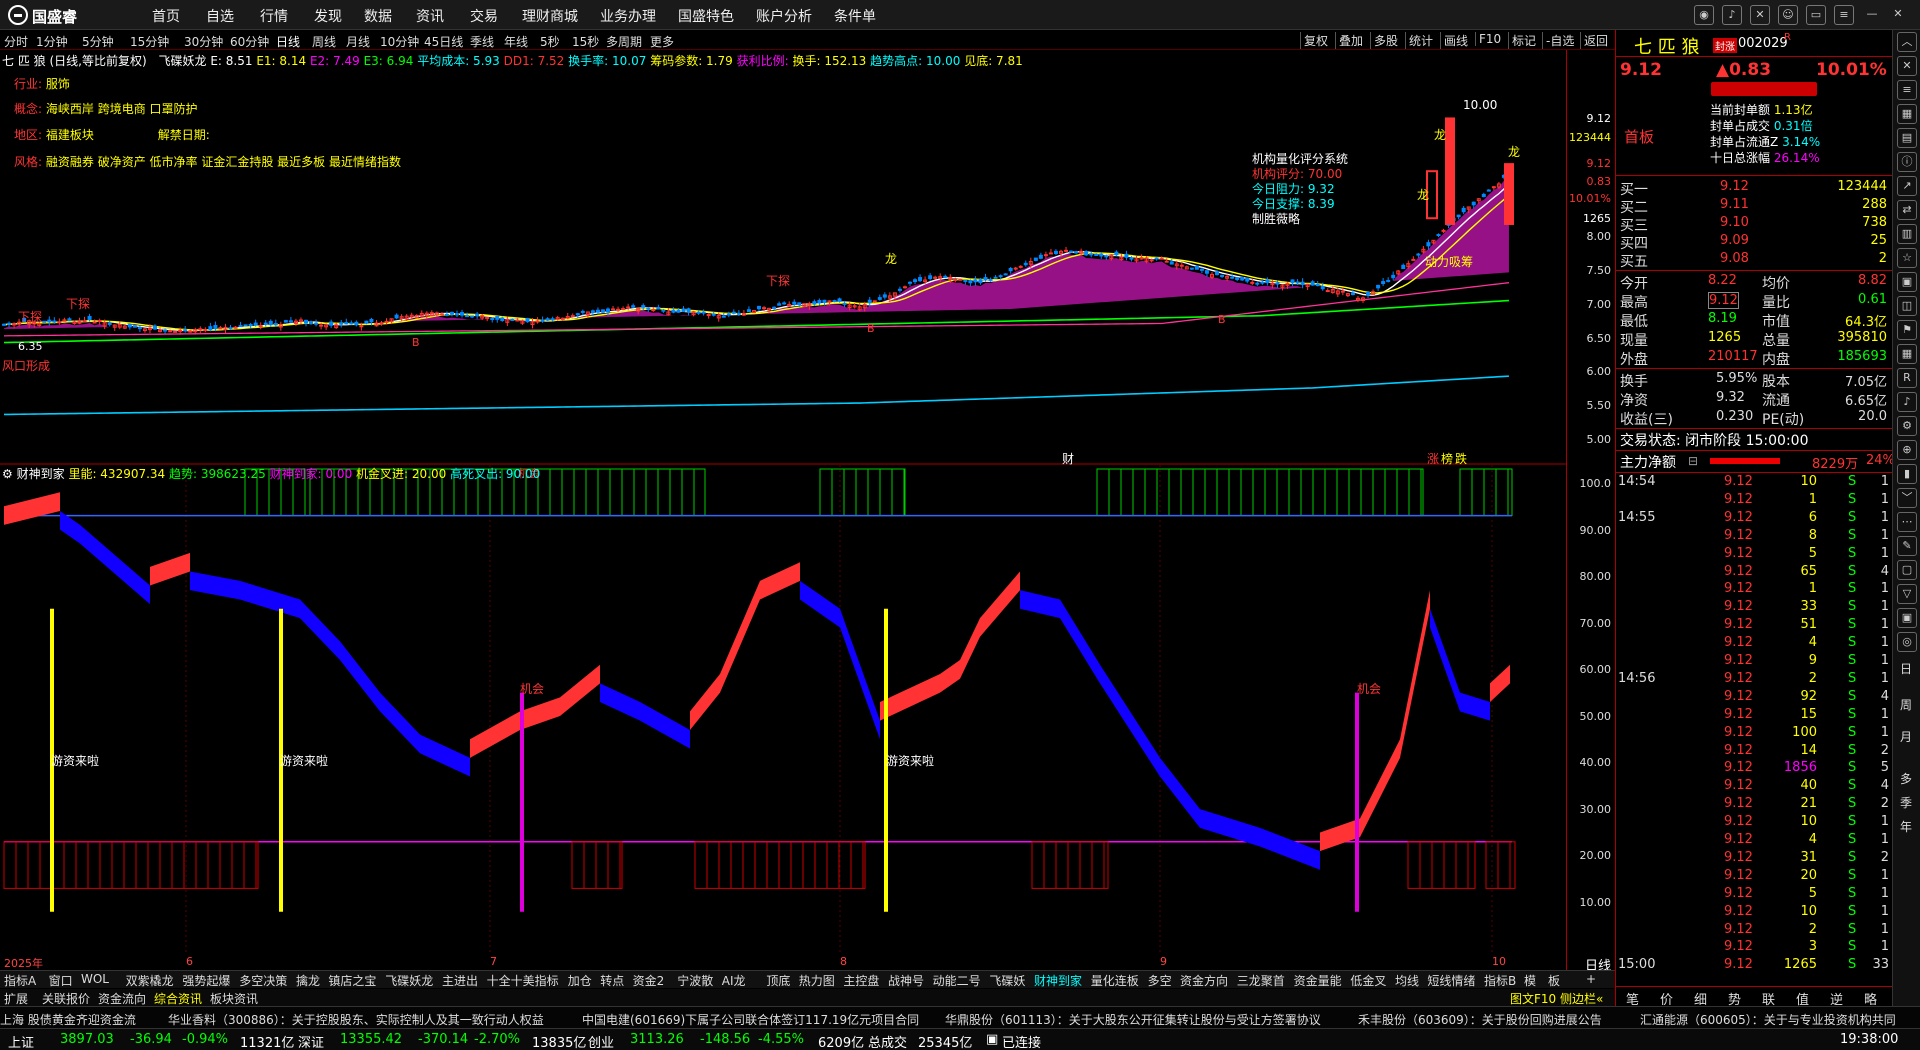  I want to click on indicator-tab: 财神到家, so click(1058, 980).